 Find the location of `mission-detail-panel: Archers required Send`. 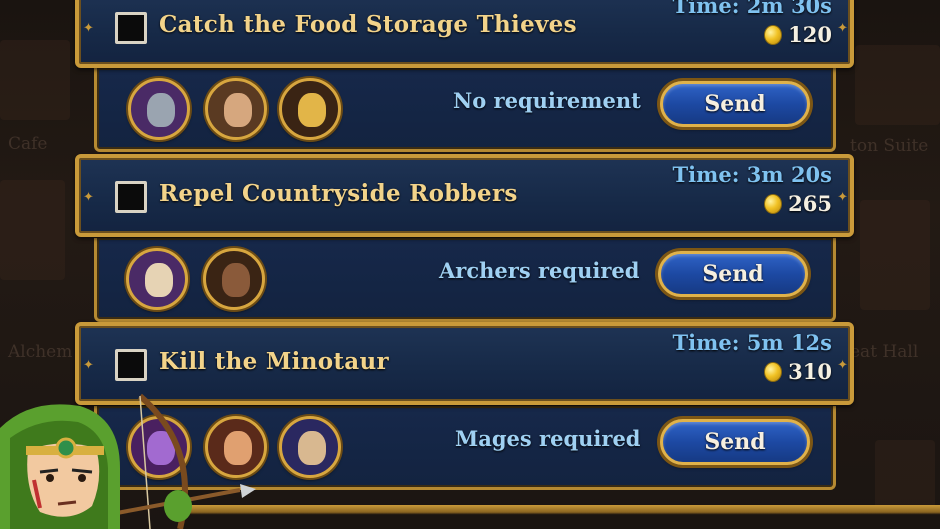

mission-detail-panel: Archers required Send is located at coordinates (465, 280).